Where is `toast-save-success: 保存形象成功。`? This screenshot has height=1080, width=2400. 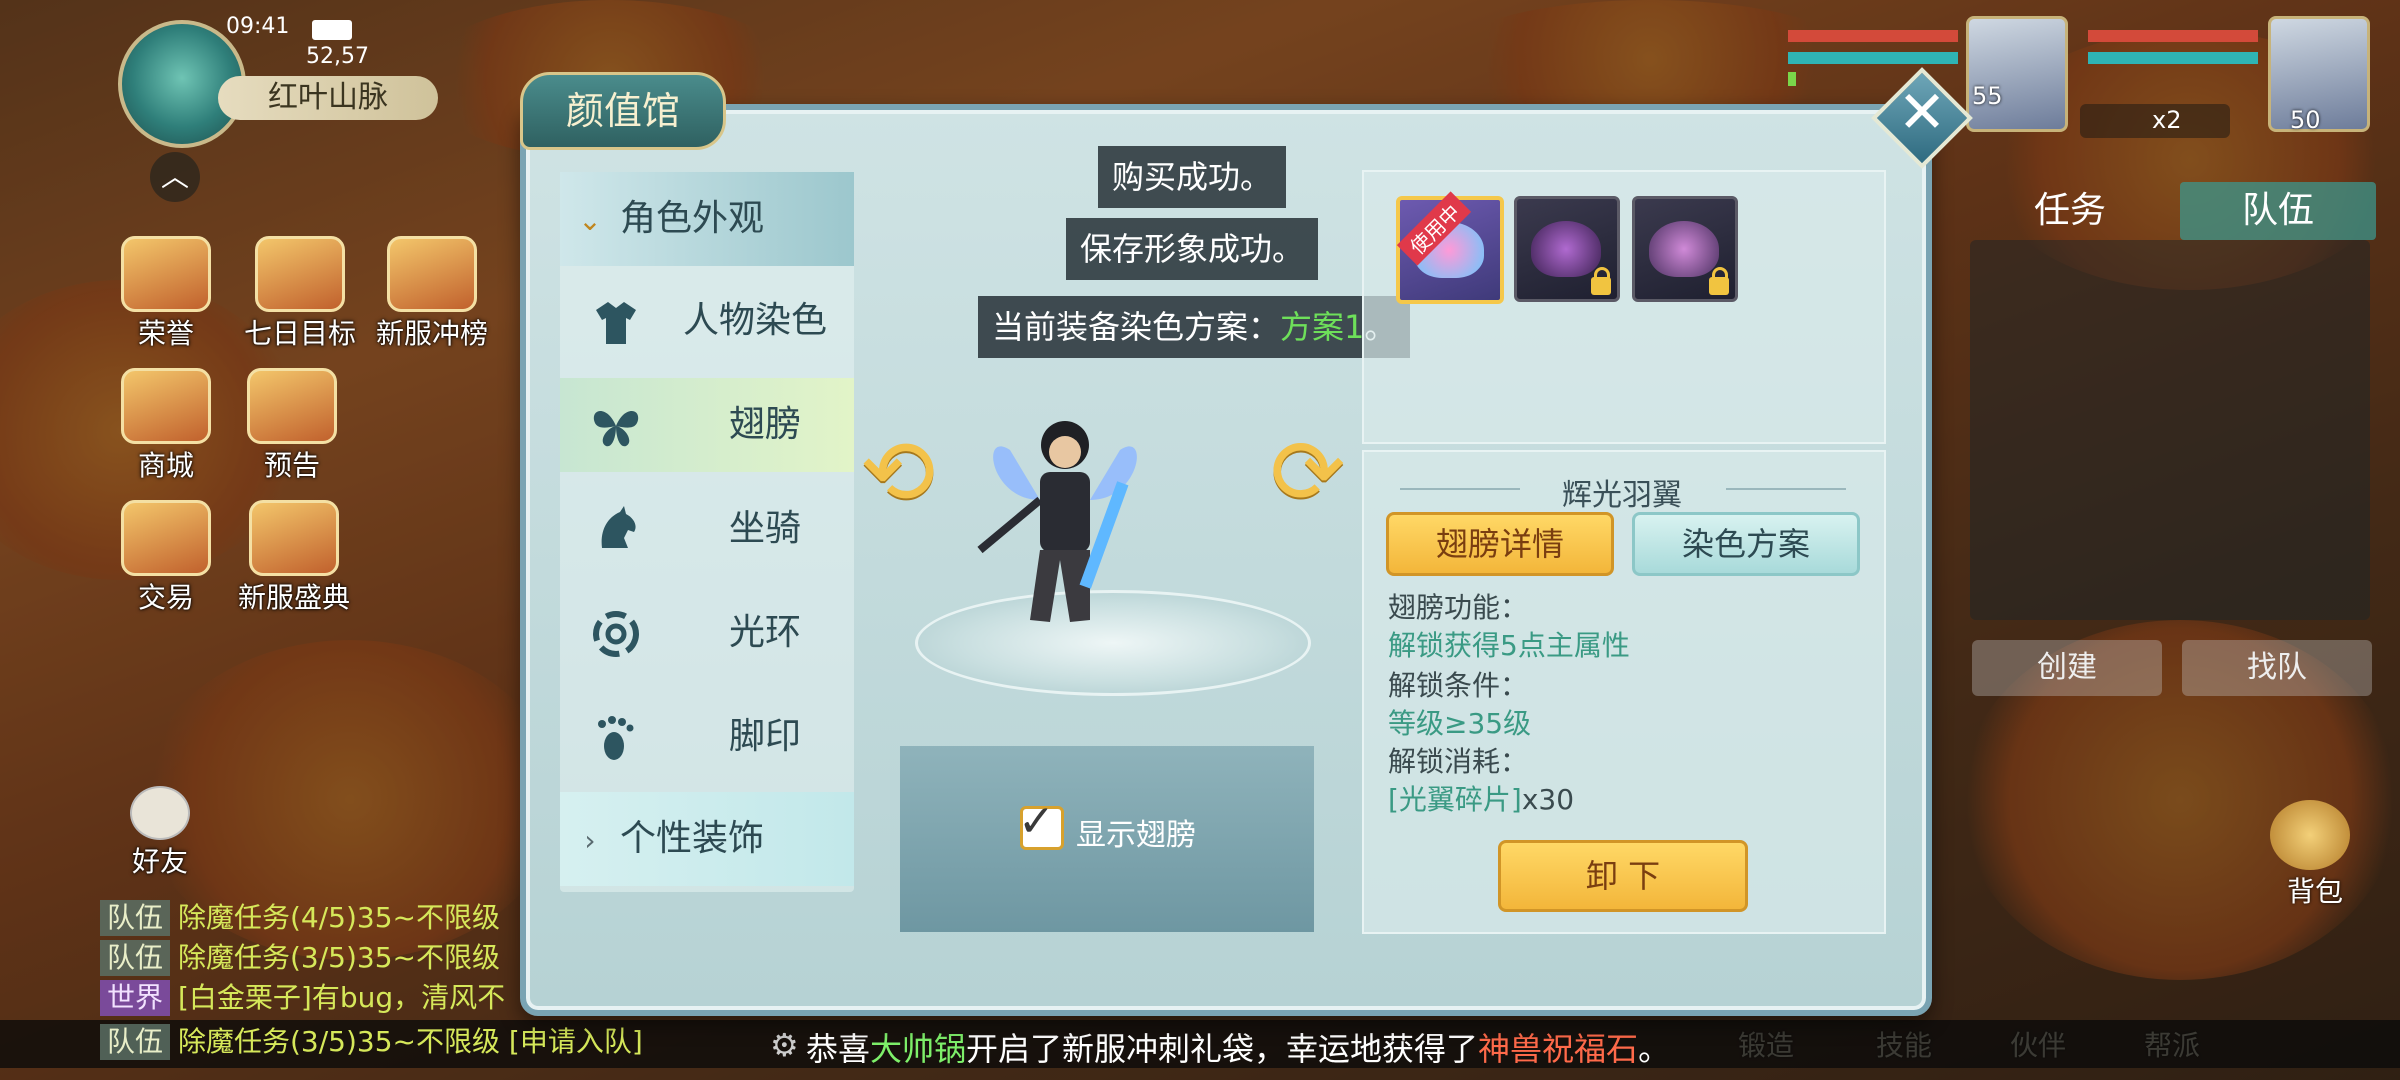
toast-save-success: 保存形象成功。 is located at coordinates (1192, 249).